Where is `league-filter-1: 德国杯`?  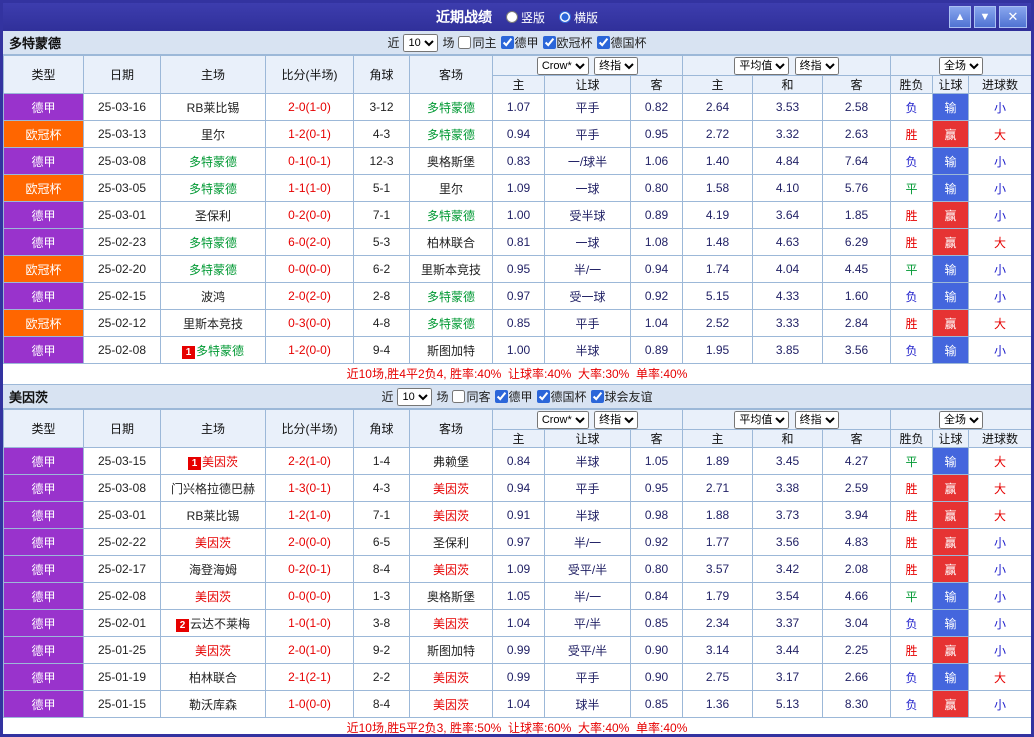
league-filter-1: 德国杯 is located at coordinates (561, 396).